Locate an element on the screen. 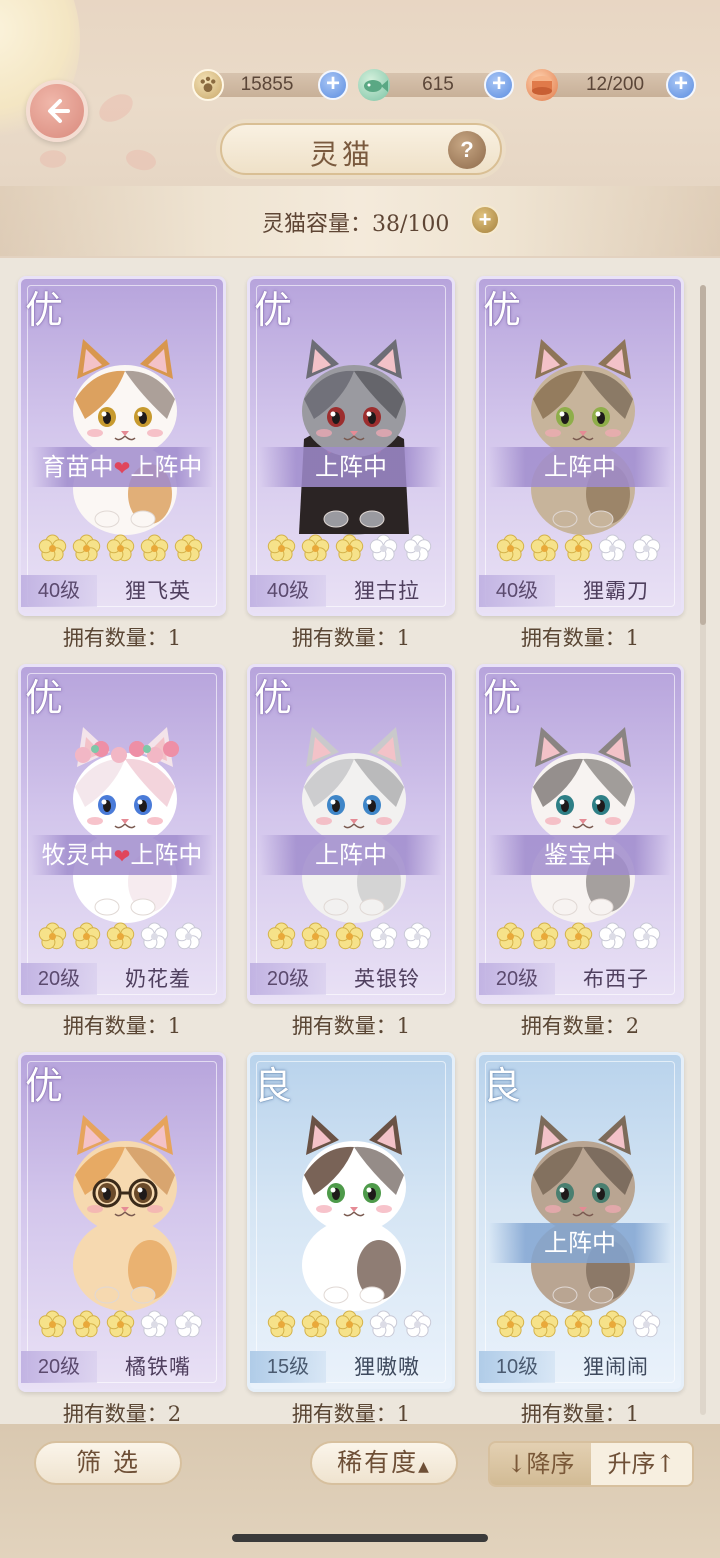  sort-ascending-button: 升序↑ is located at coordinates (641, 1464).